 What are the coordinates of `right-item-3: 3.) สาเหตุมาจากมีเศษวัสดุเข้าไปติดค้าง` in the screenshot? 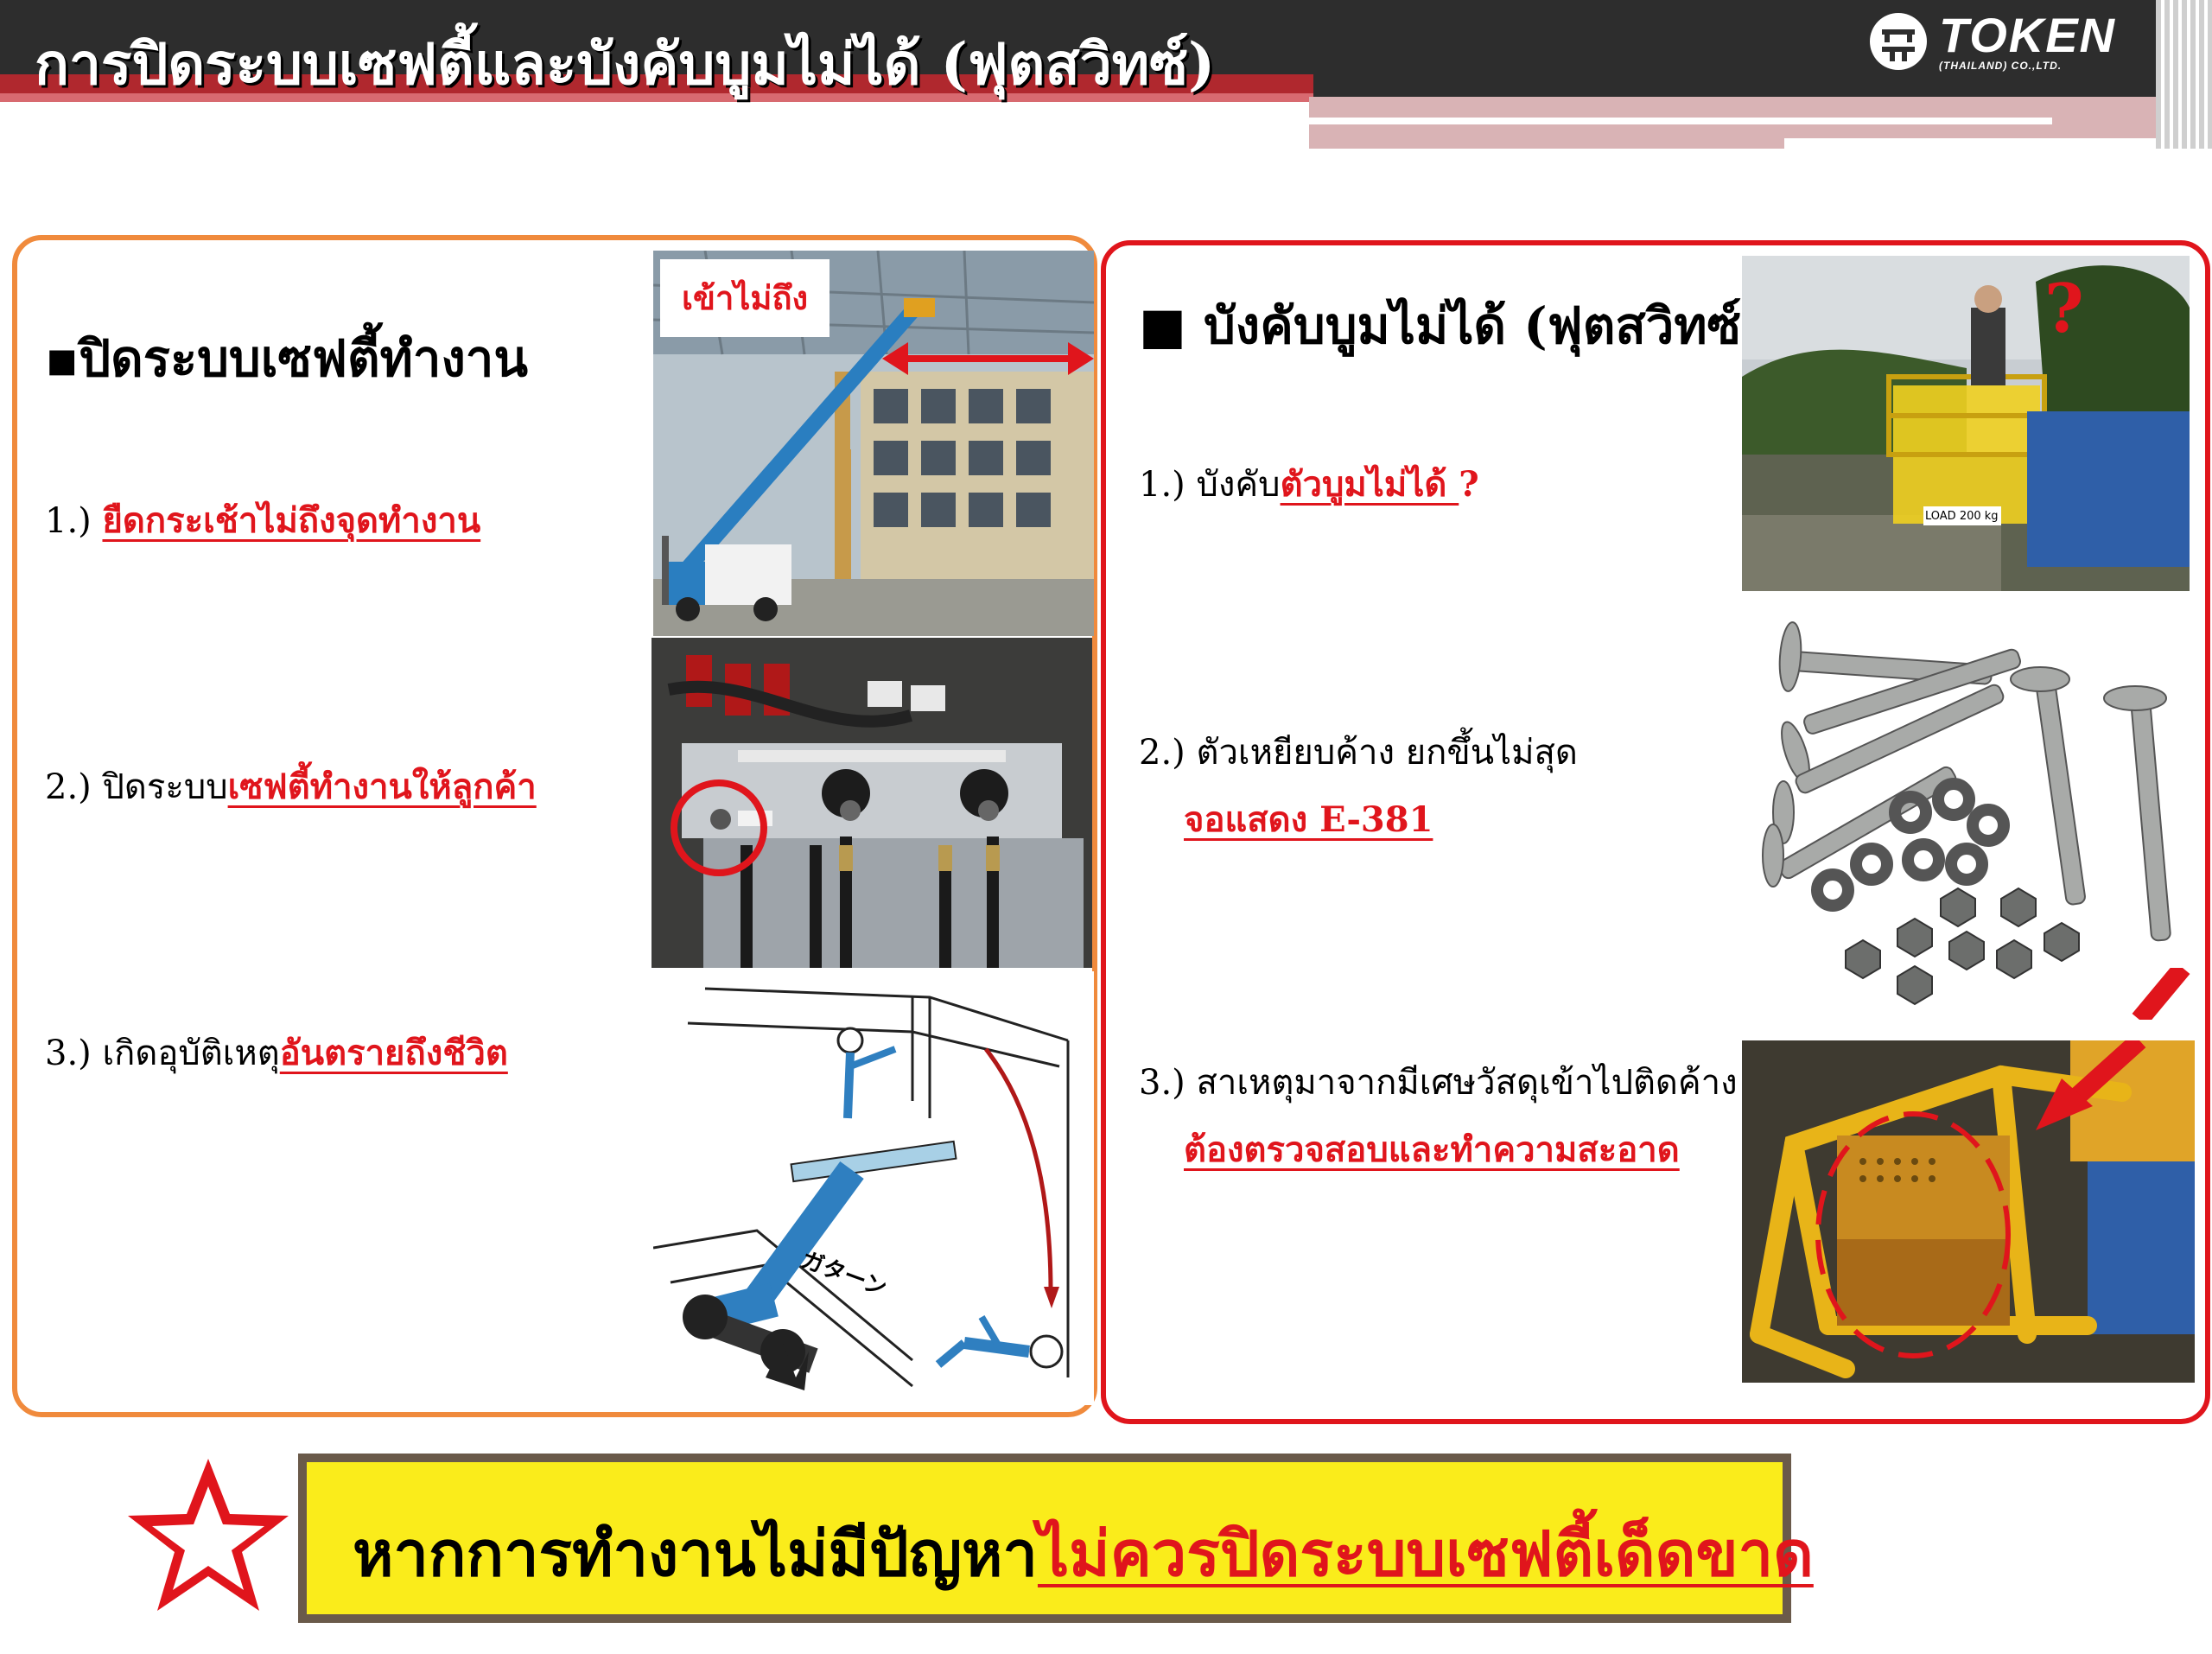 It's located at (1438, 1082).